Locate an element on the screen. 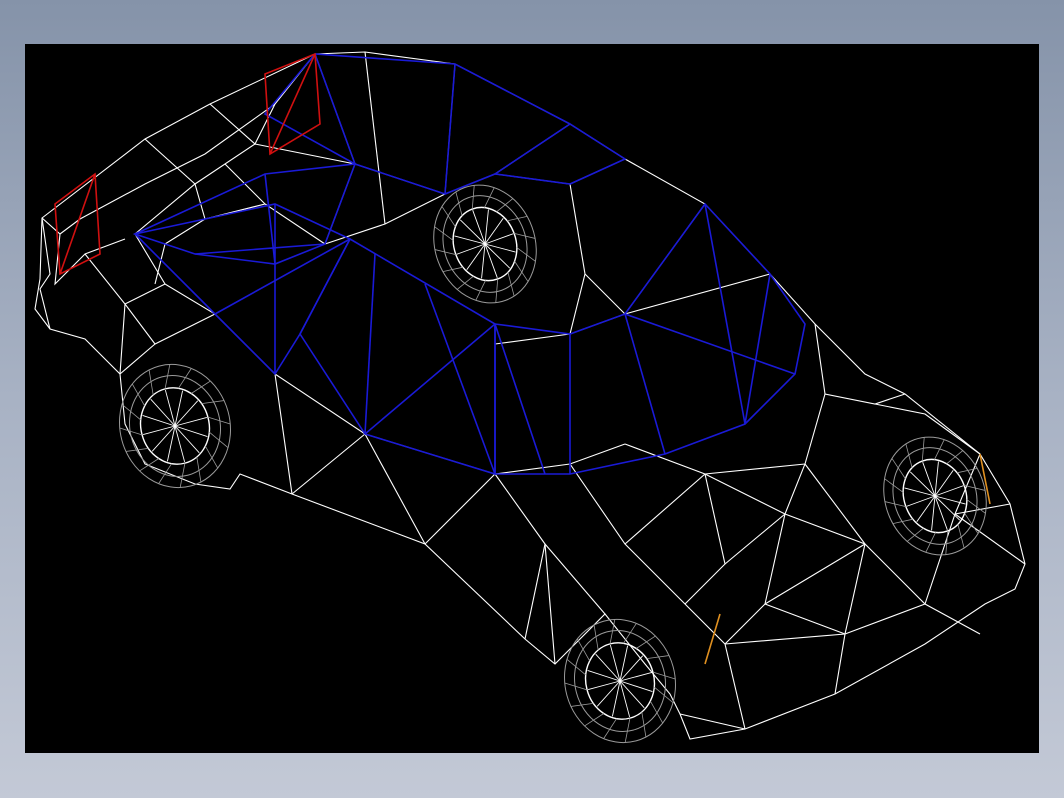 The image size is (1064, 798). side-window-front is located at coordinates (397, 356).